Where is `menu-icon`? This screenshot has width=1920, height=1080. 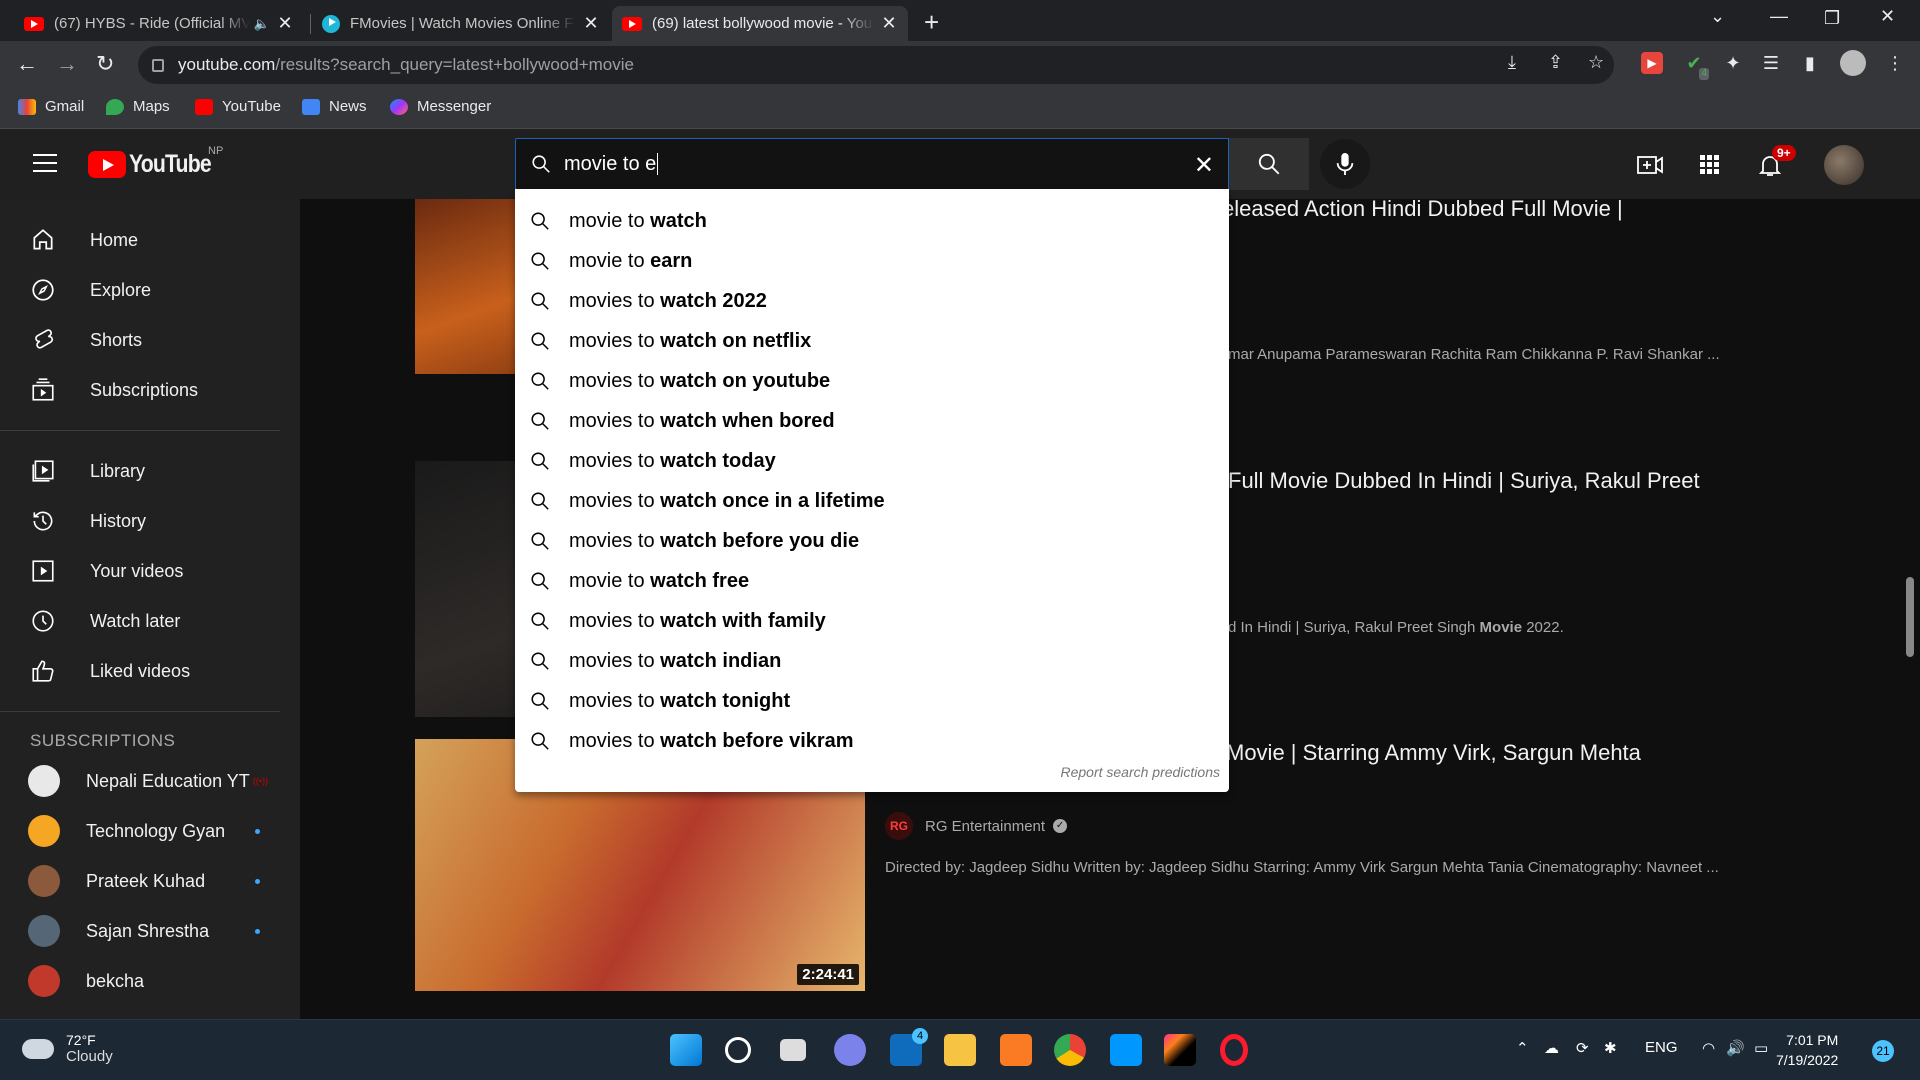
menu-icon is located at coordinates (45, 163).